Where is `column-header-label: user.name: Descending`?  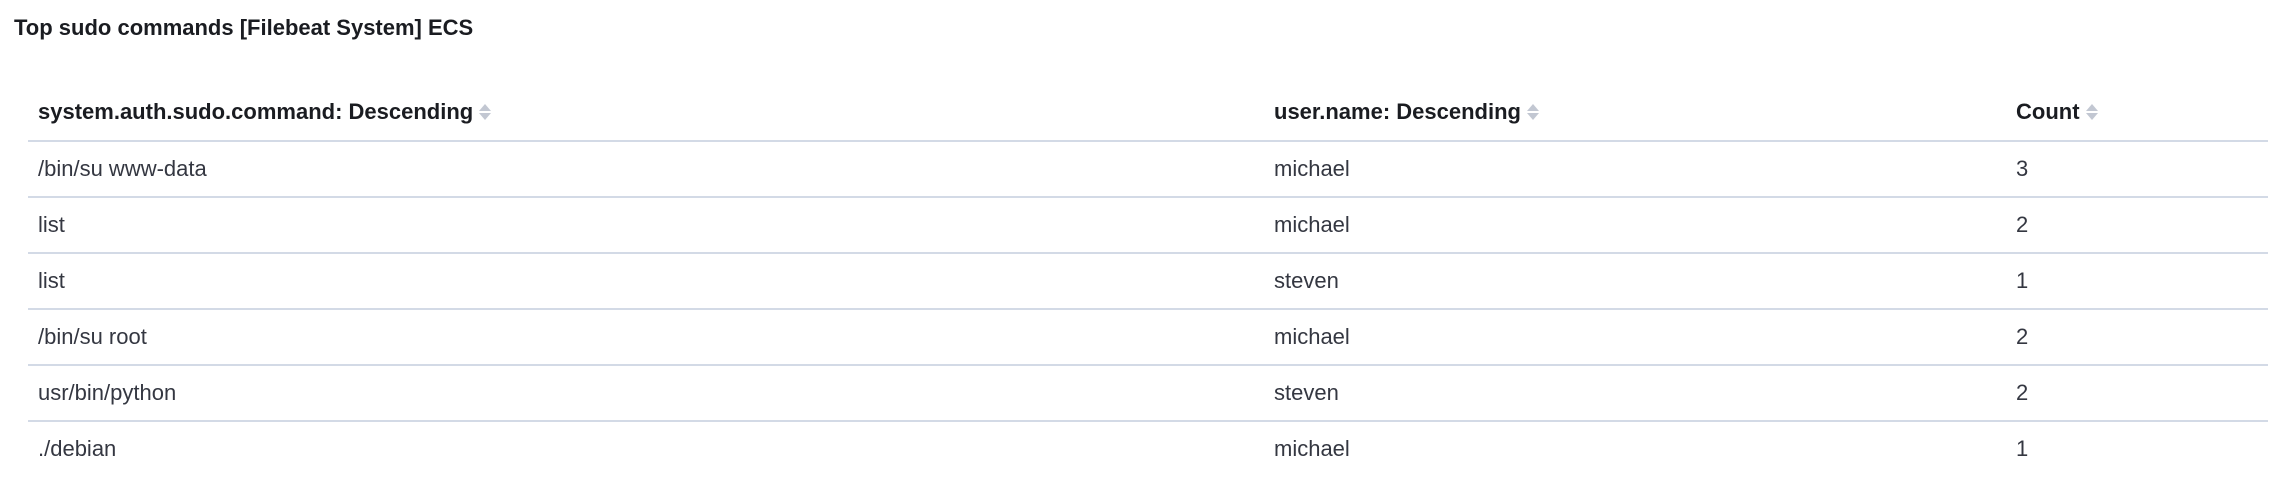
column-header-label: user.name: Descending is located at coordinates (1397, 111).